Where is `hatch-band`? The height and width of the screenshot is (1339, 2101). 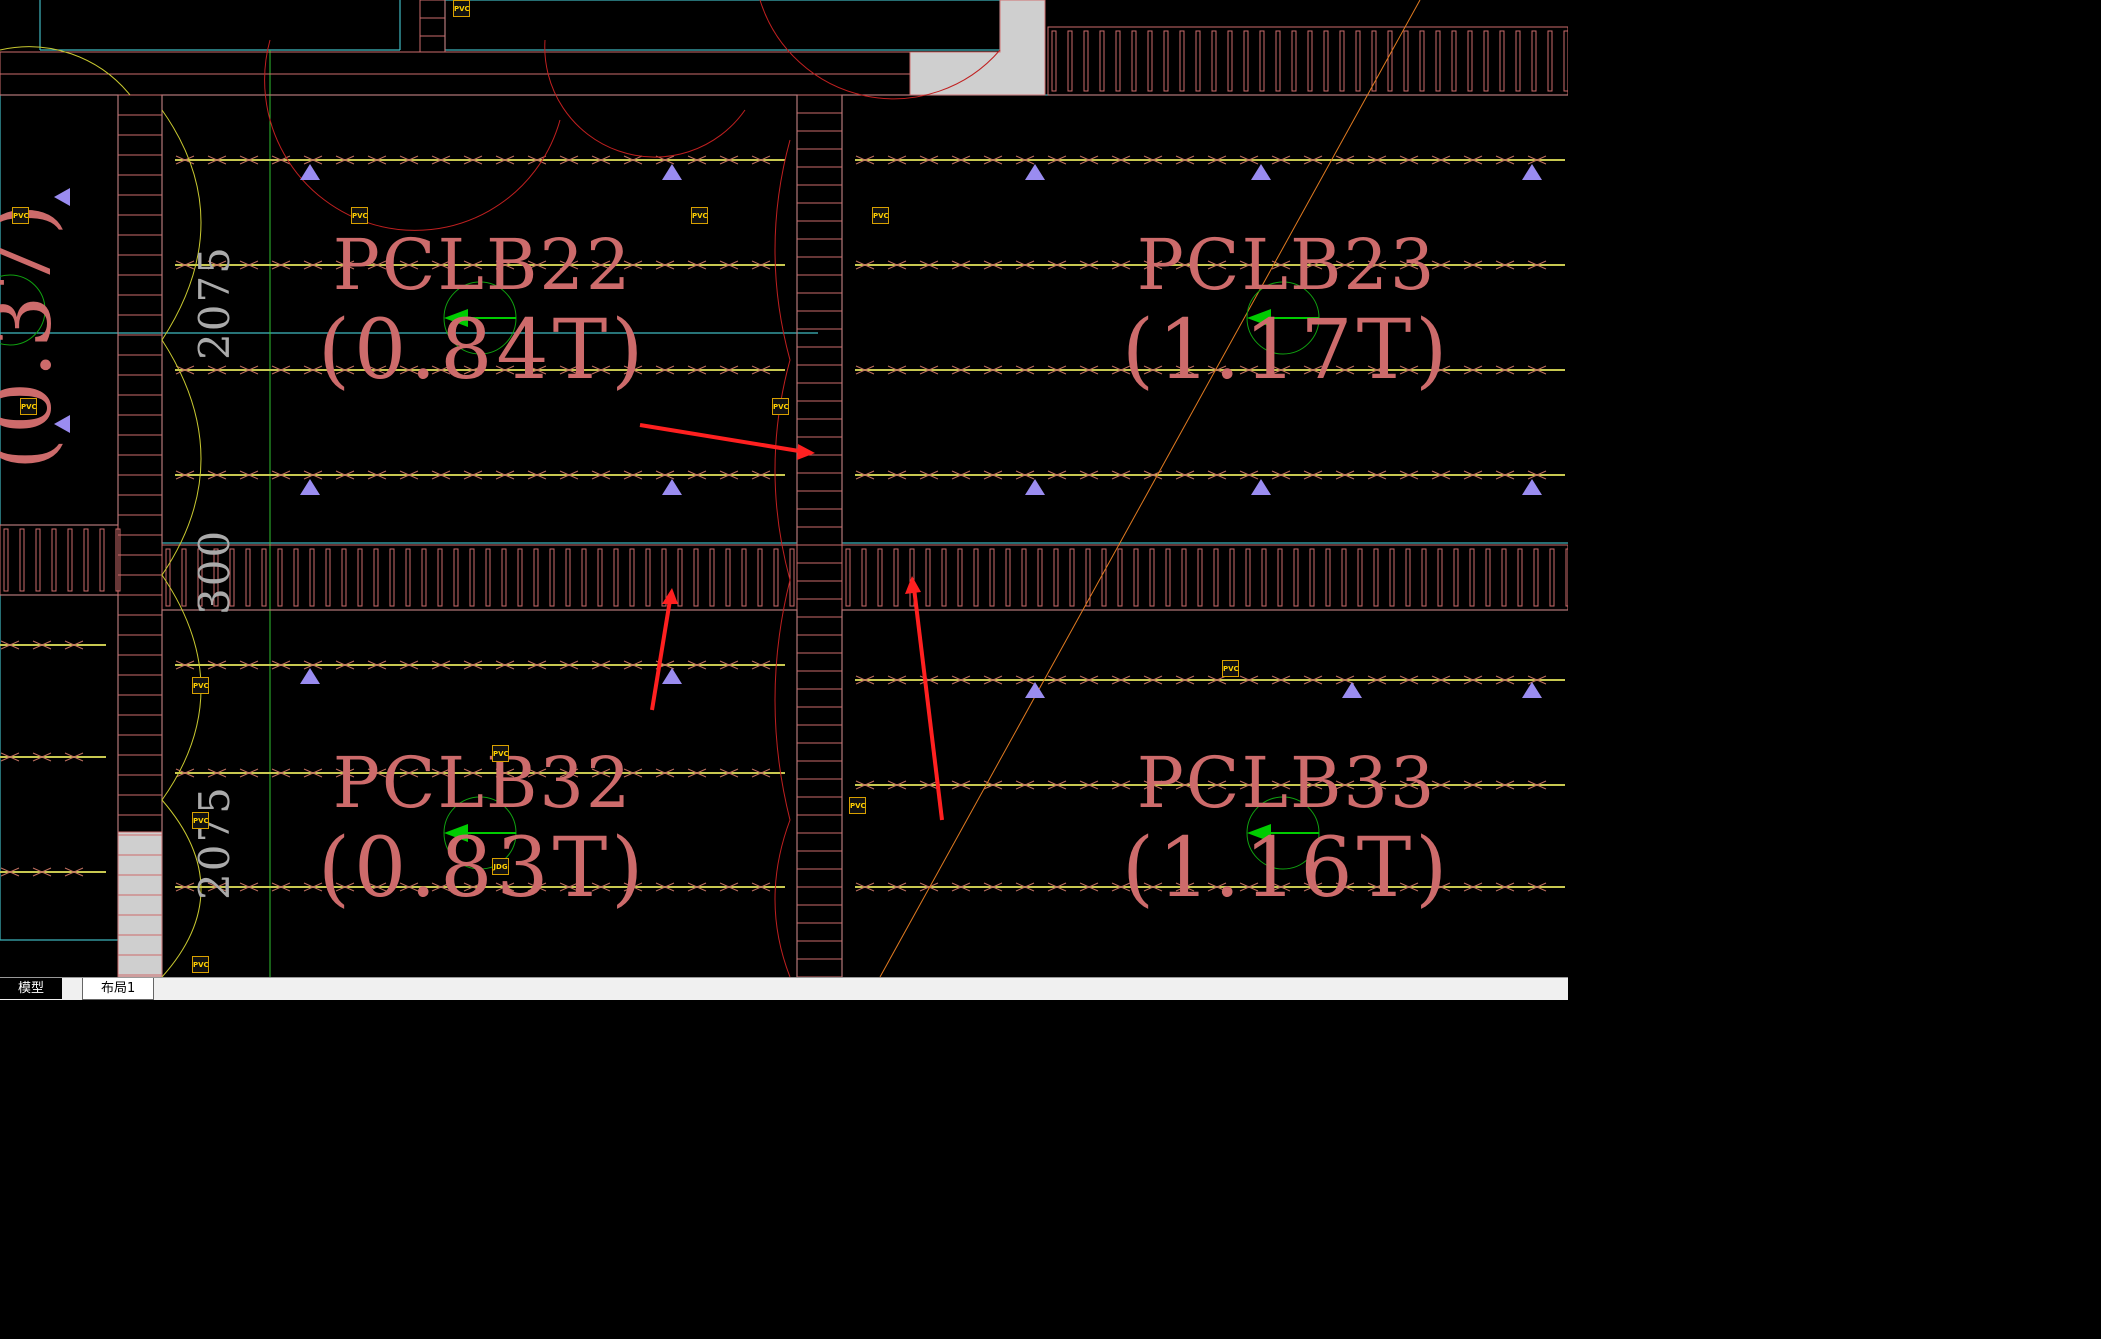 hatch-band is located at coordinates (1204, 577).